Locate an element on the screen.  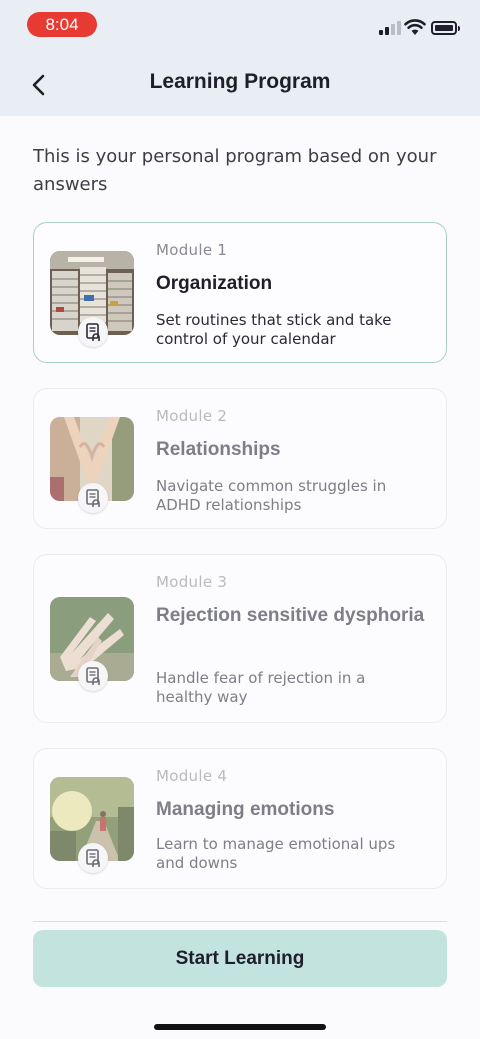
module-description: Learn to manage emotional ups and downs is located at coordinates (276, 853).